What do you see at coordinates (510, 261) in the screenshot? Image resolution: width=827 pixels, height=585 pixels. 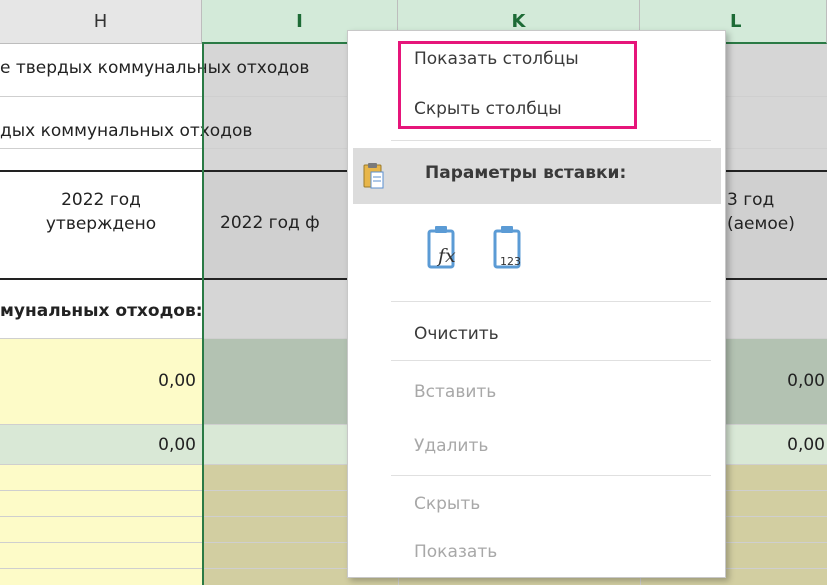 I see `paste-values-text: 123` at bounding box center [510, 261].